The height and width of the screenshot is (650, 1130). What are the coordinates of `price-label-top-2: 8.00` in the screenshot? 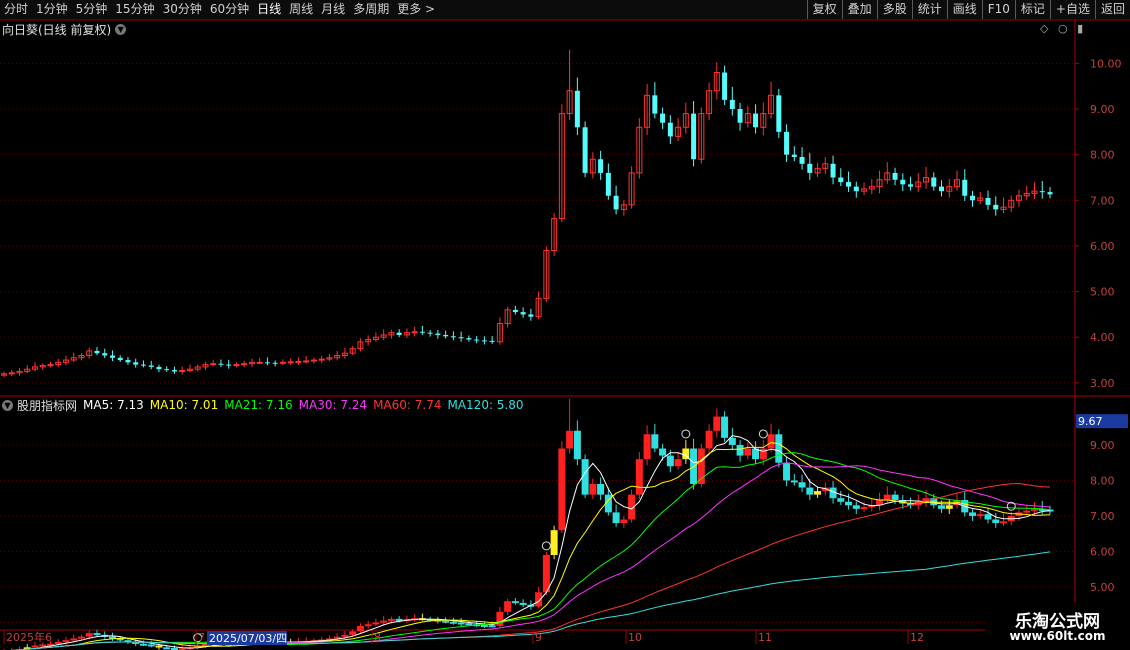 It's located at (1102, 155).